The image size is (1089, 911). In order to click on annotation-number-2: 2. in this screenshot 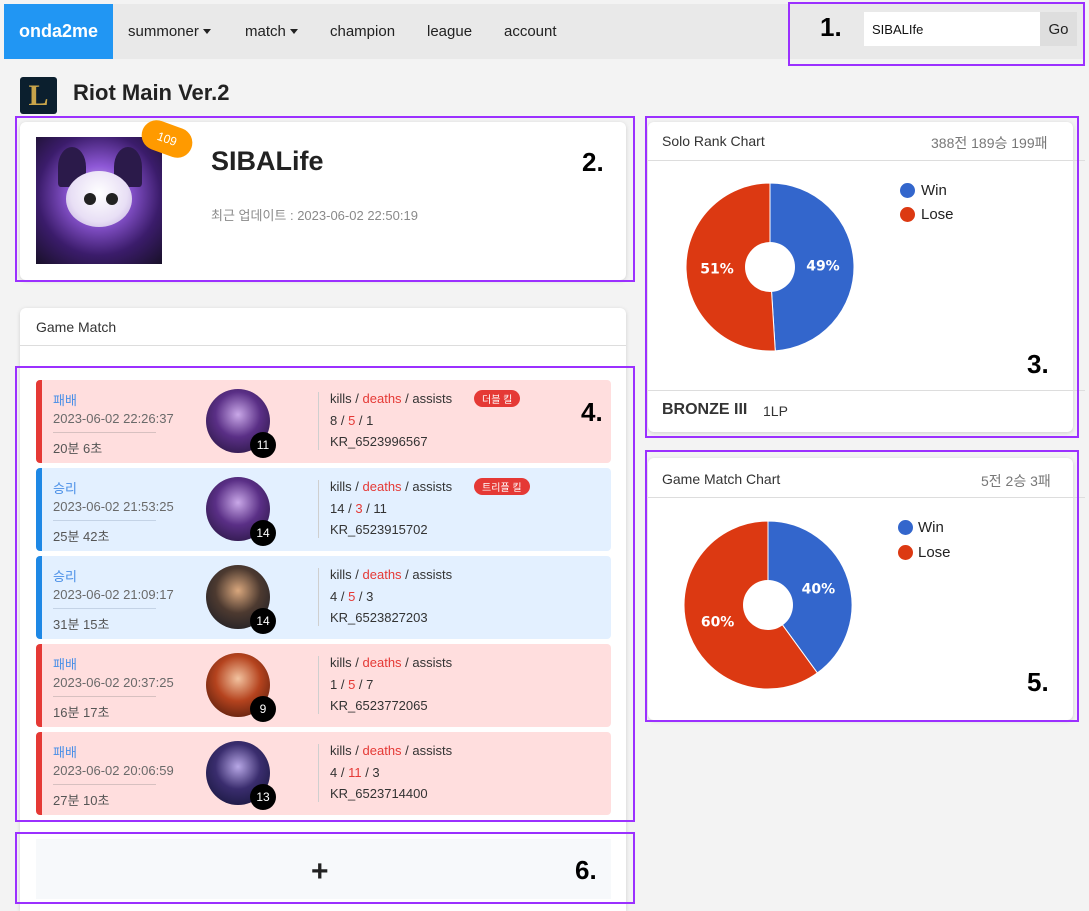, I will do `click(593, 162)`.